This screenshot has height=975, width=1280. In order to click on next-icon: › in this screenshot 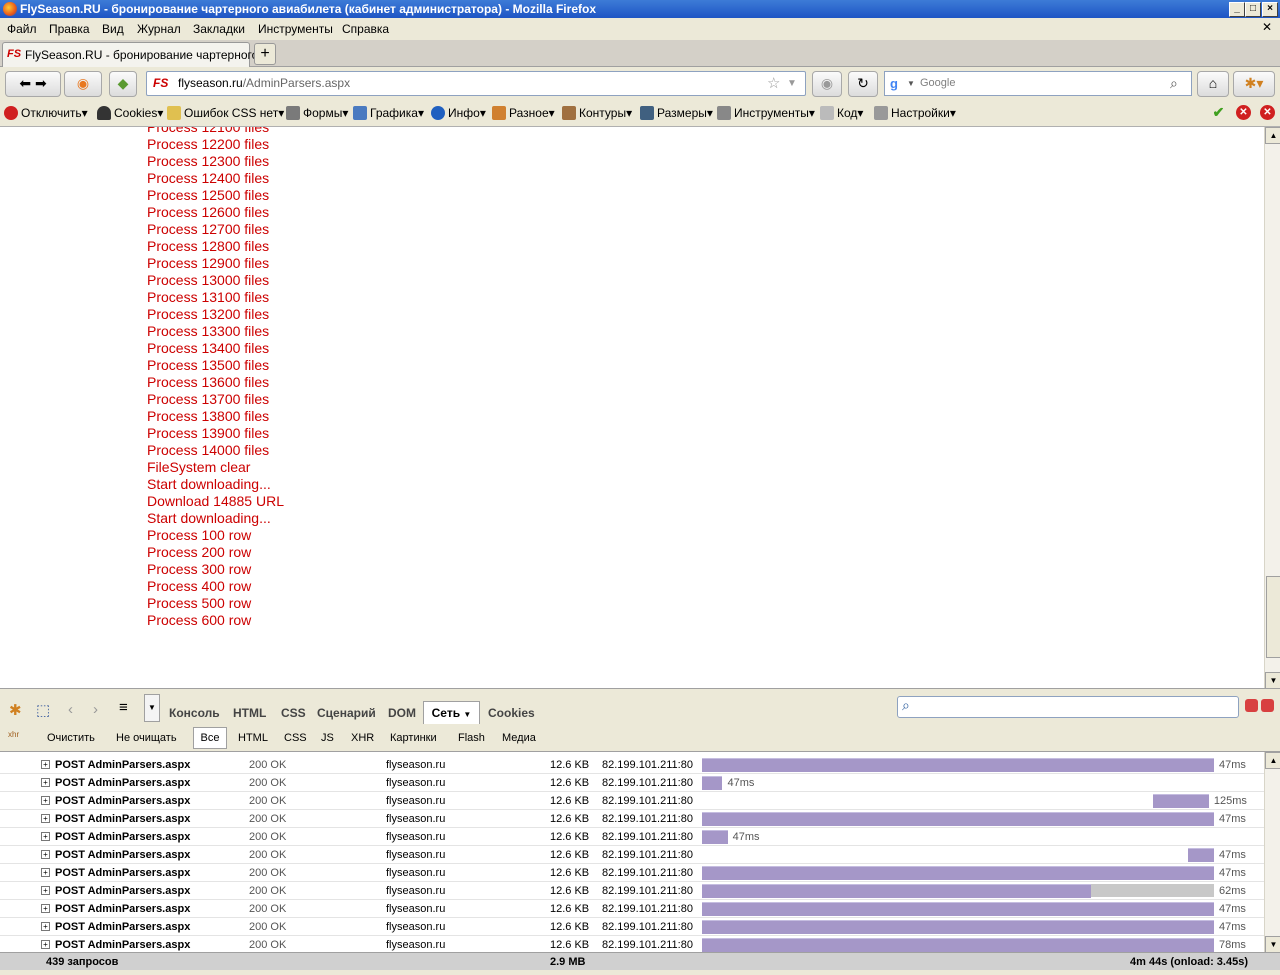, I will do `click(95, 709)`.